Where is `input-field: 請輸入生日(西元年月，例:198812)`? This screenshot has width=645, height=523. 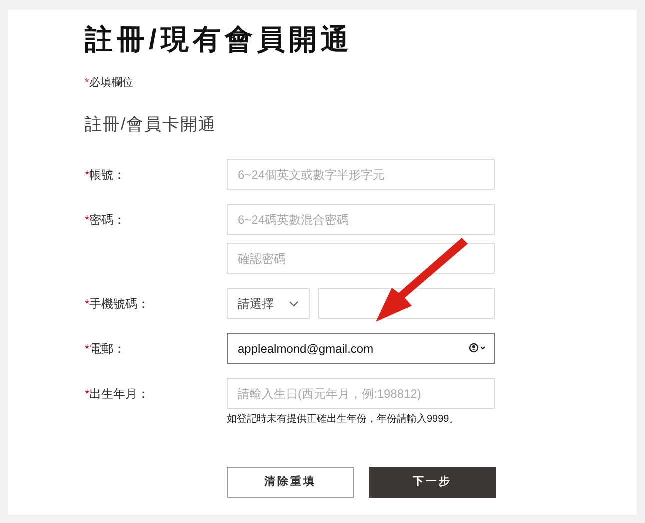
input-field: 請輸入生日(西元年月，例:198812) is located at coordinates (361, 393).